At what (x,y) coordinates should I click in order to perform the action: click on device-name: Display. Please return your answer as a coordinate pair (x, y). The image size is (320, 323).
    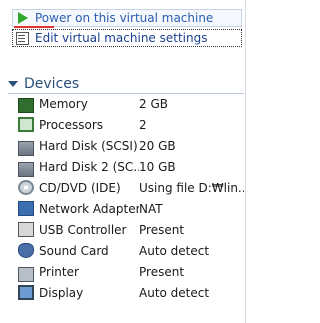
    Looking at the image, I should click on (61, 292).